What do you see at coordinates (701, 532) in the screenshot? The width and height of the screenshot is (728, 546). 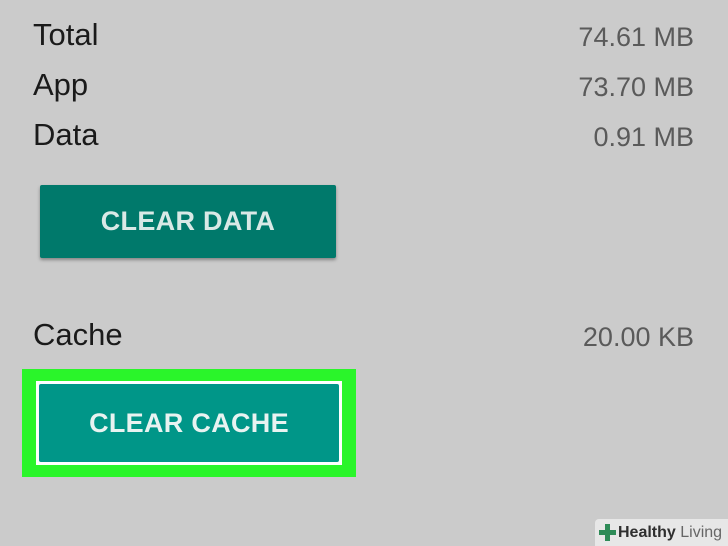 I see `watermark-text-light: Living` at bounding box center [701, 532].